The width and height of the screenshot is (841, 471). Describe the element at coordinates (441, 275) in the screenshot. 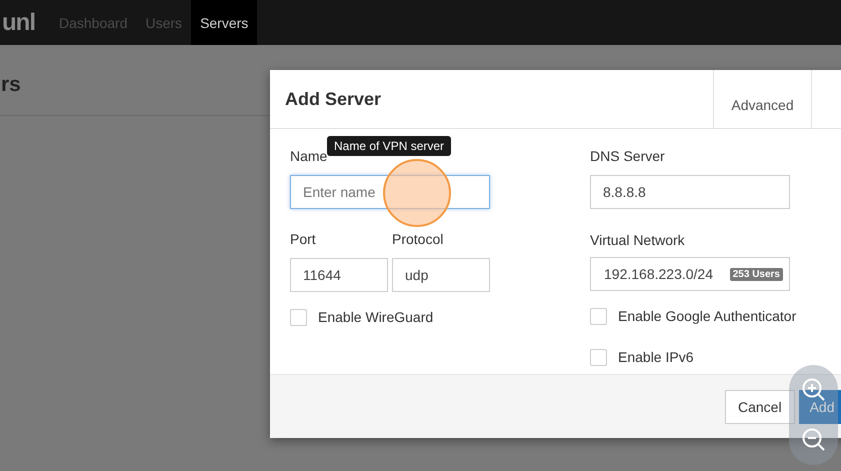

I see `protocol-input: udp` at that location.